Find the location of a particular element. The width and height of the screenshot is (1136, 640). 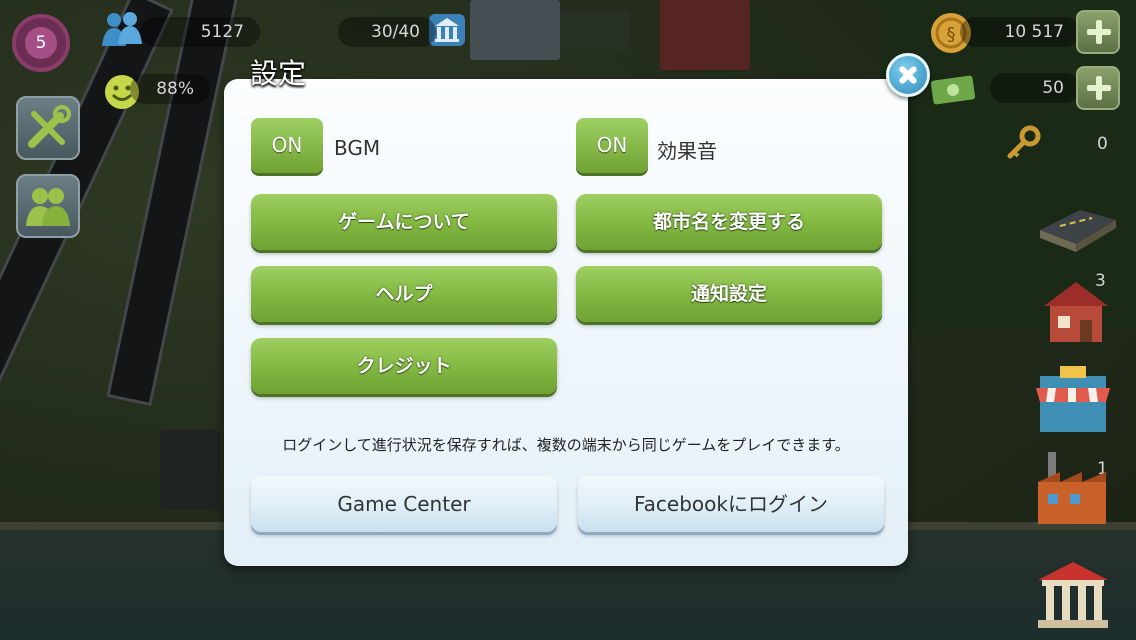

factory-icon is located at coordinates (1072, 488).